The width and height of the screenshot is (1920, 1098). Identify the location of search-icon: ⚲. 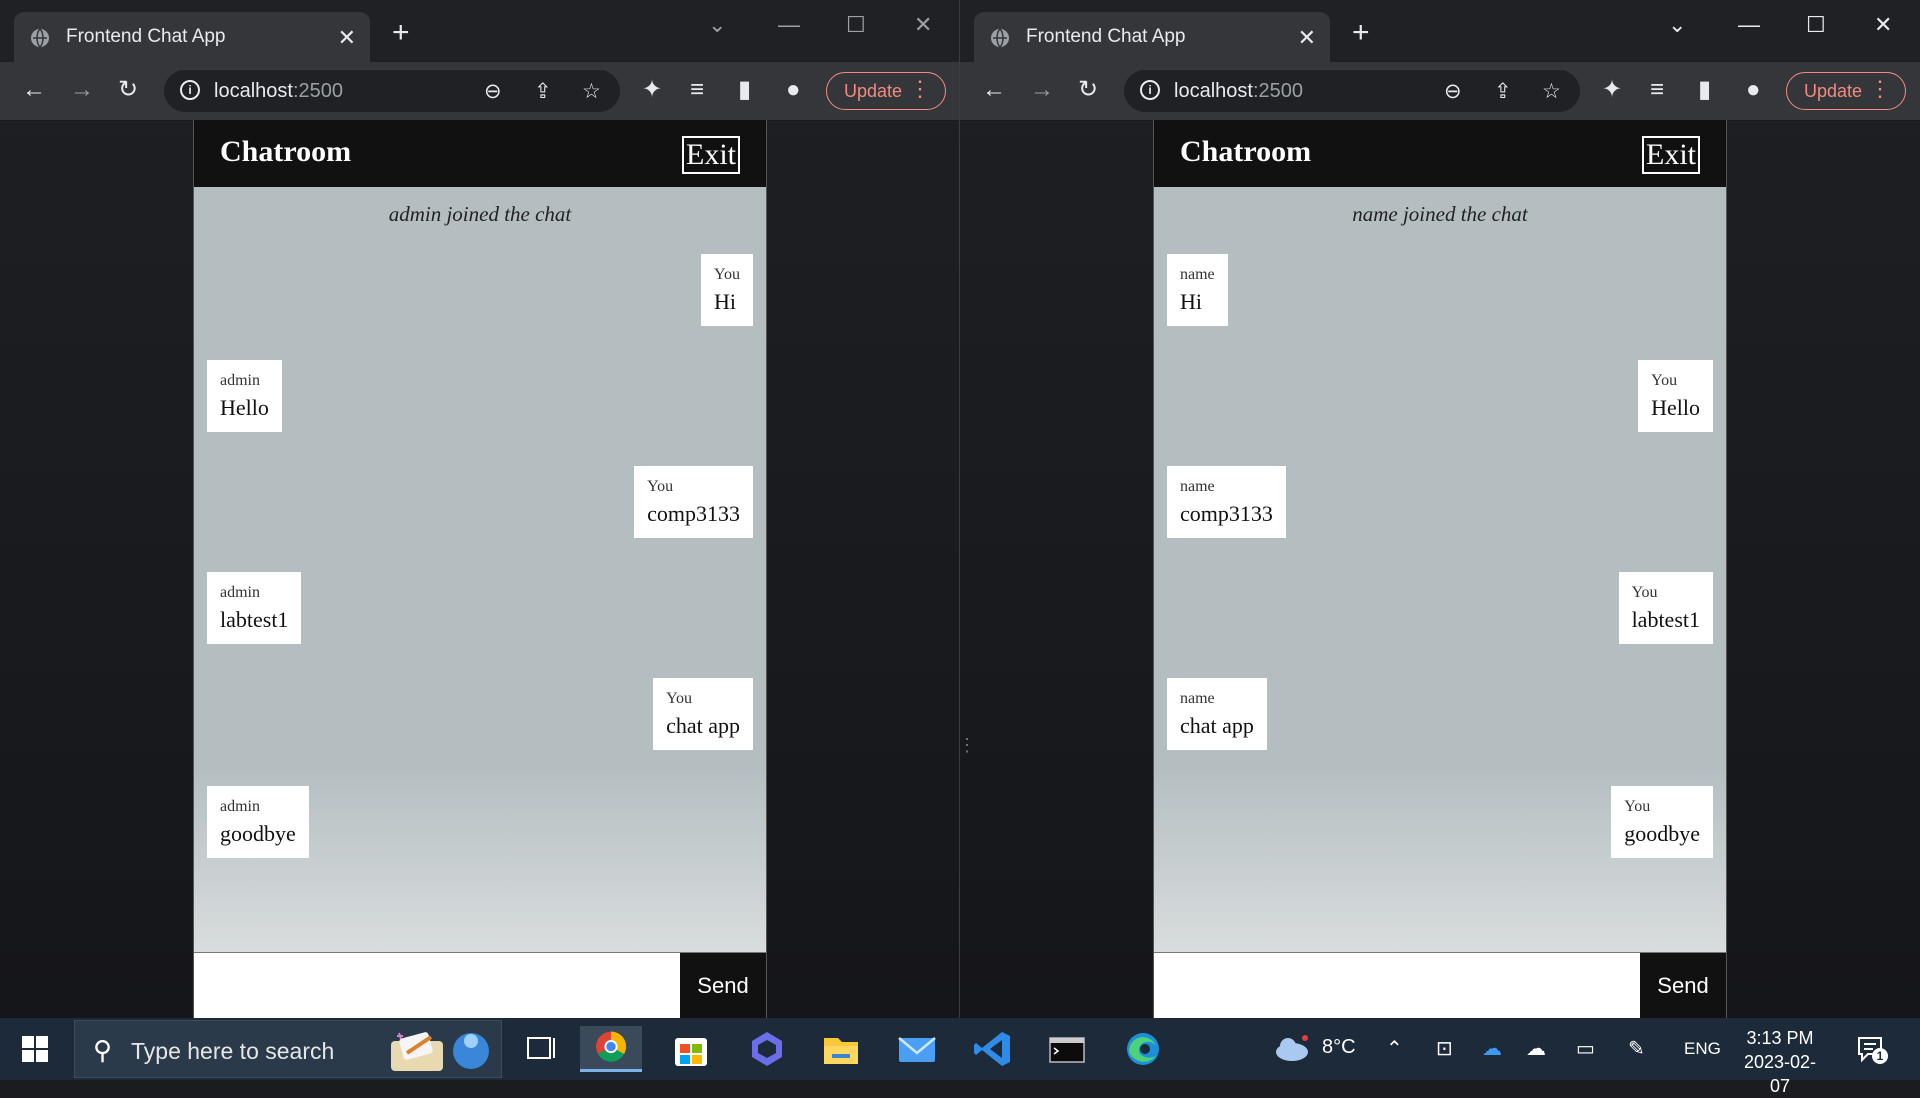
(103, 1050).